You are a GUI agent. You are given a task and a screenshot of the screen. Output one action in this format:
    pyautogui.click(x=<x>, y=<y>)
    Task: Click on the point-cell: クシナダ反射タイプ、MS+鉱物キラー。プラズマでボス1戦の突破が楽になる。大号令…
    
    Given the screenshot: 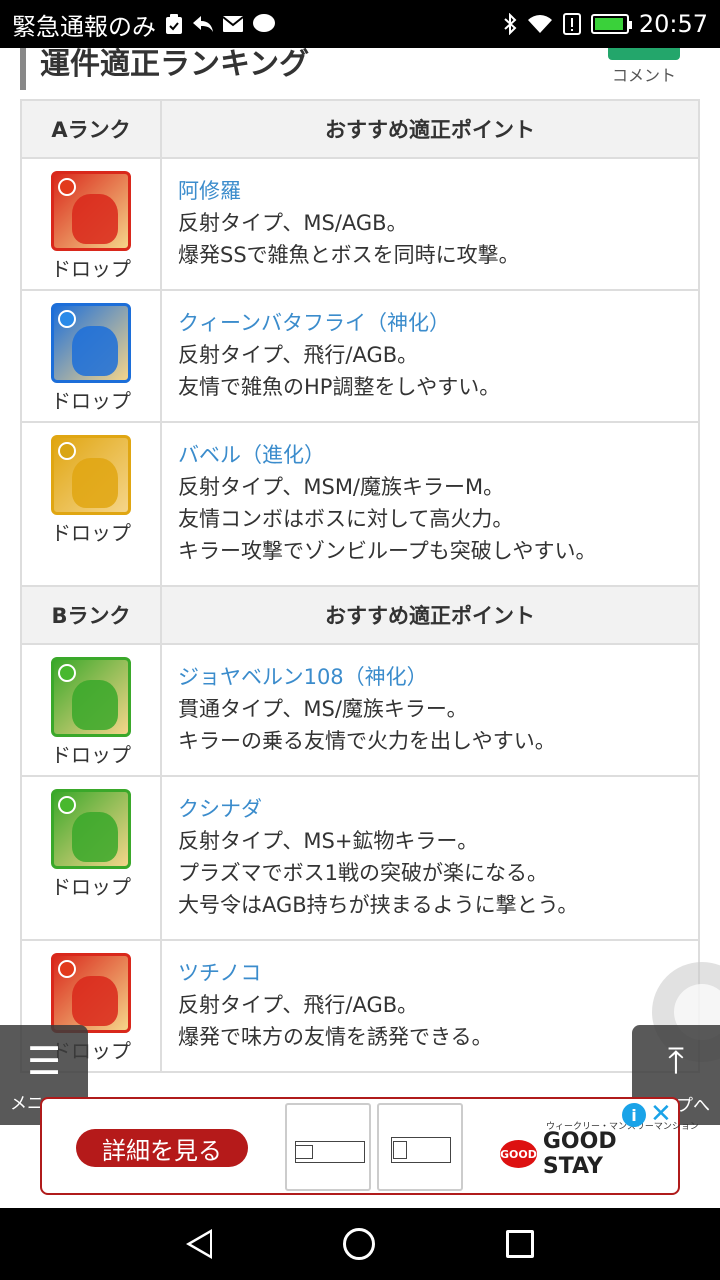 What is the action you would take?
    pyautogui.click(x=430, y=858)
    